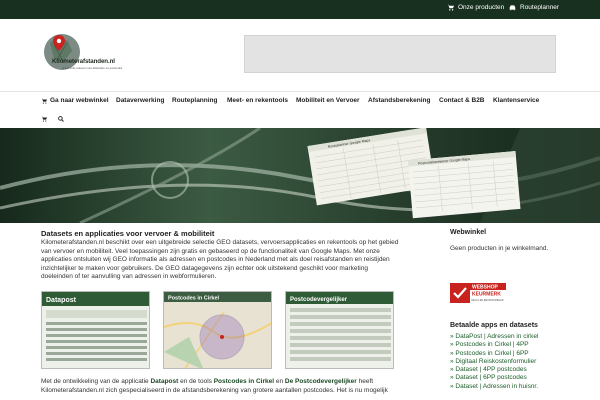  Describe the element at coordinates (522, 378) in the screenshot. I see `app-link-dataset-6pp: » Dataset | 6PP postcodes` at that location.